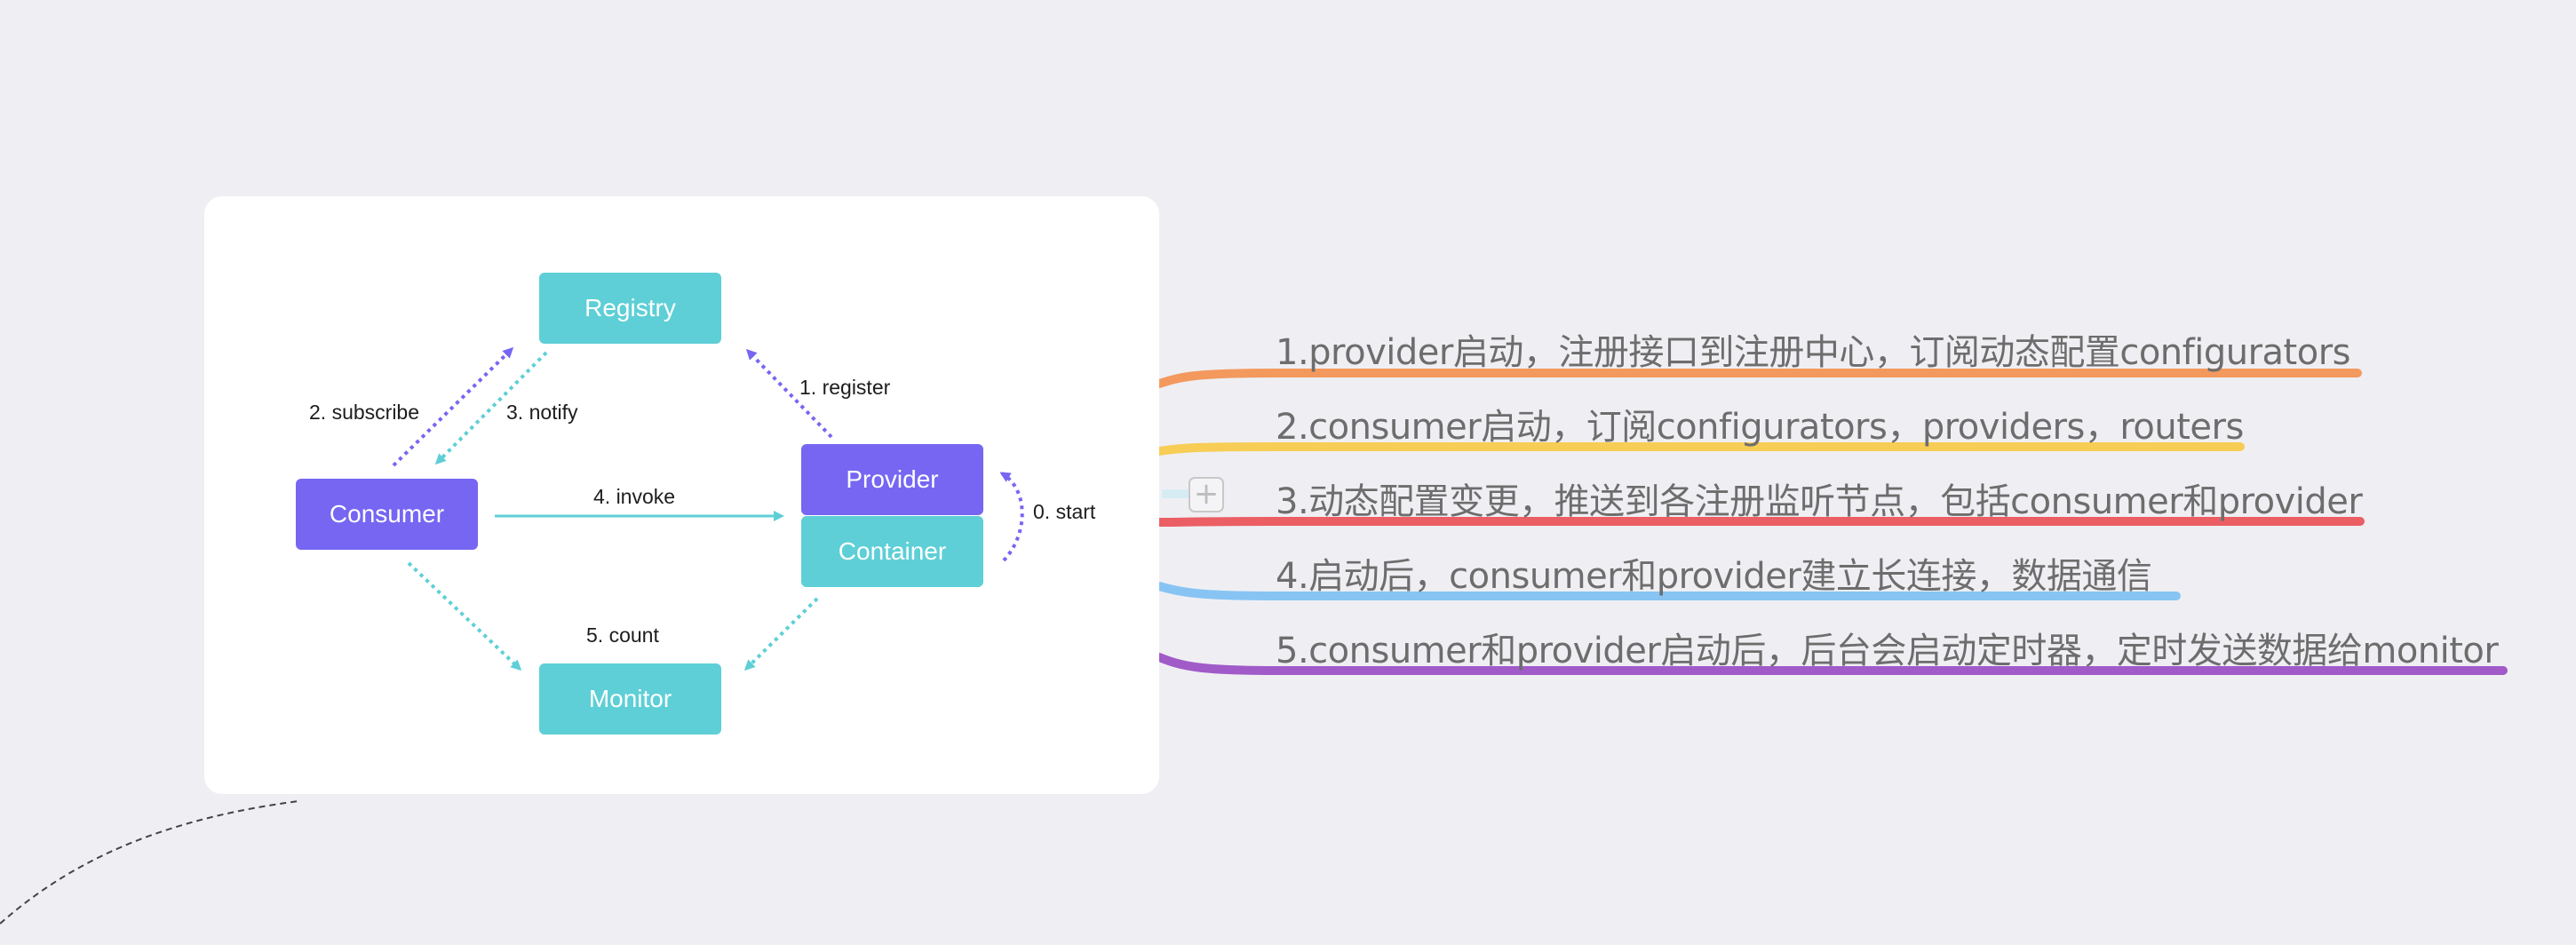 Image resolution: width=2576 pixels, height=945 pixels. I want to click on invoke-label: 4. invoke, so click(634, 497).